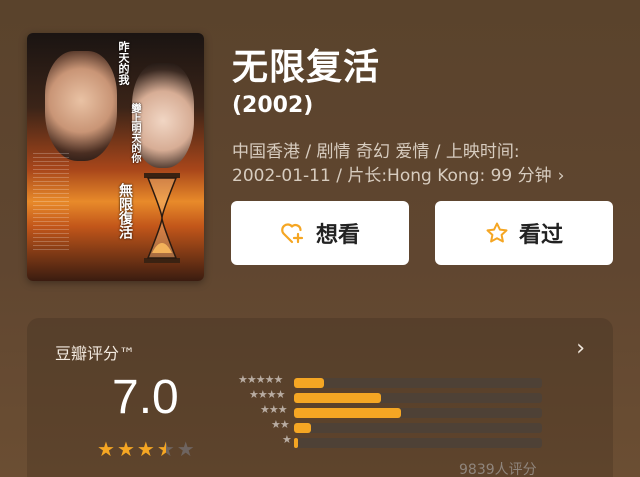  I want to click on star-outline-icon, so click(497, 232).